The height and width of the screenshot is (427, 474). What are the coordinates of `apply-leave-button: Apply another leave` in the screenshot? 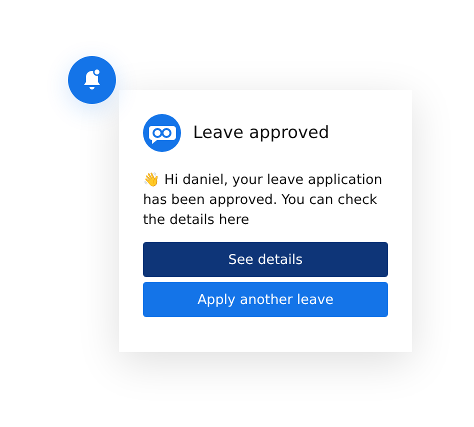 It's located at (265, 299).